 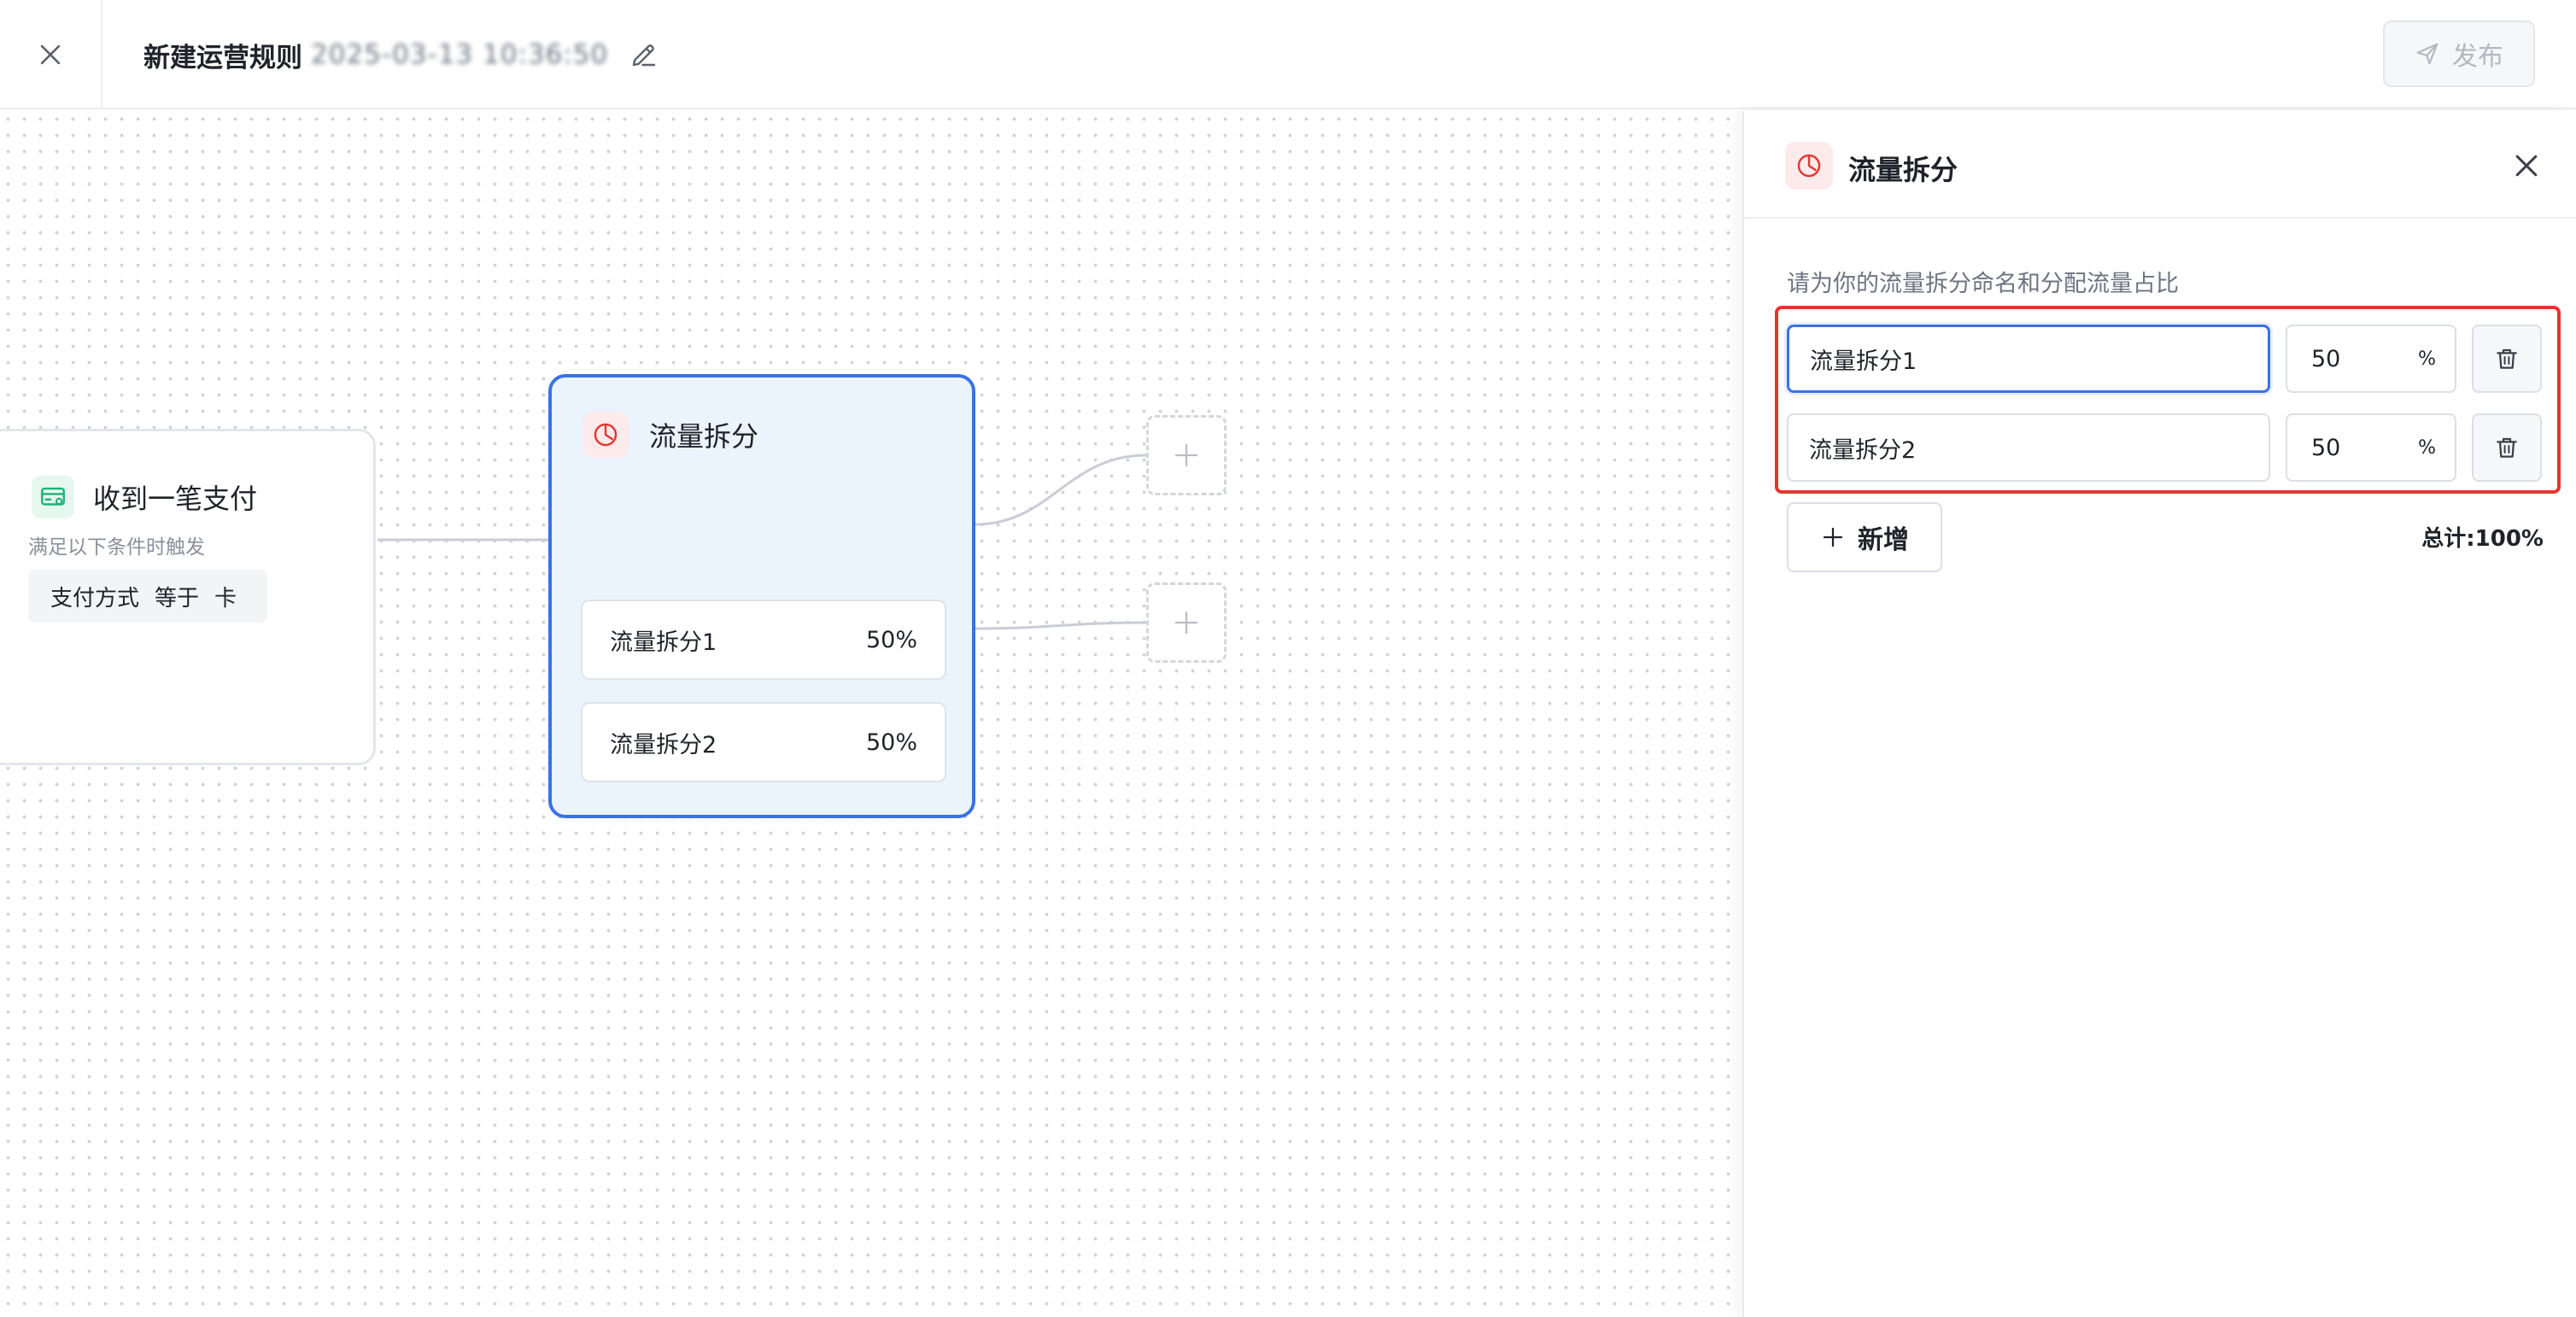 What do you see at coordinates (225, 598) in the screenshot?
I see `condition-value: 卡` at bounding box center [225, 598].